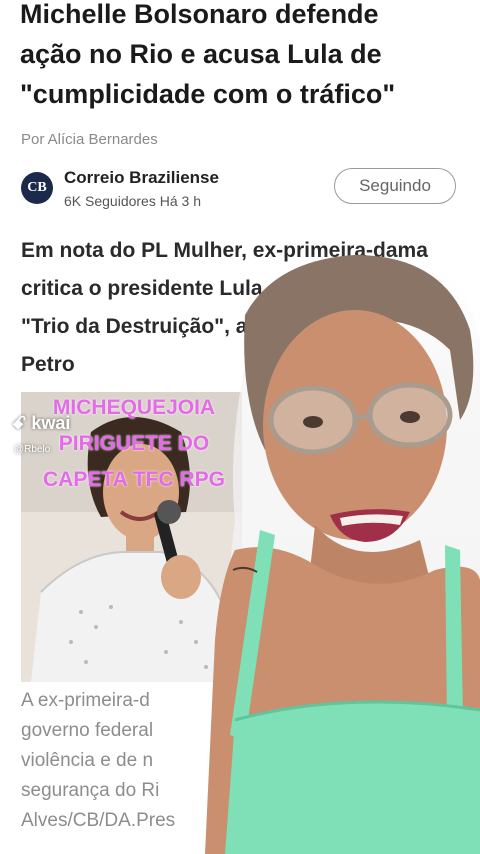  What do you see at coordinates (132, 201) in the screenshot?
I see `source-meta: 6K Seguidores Há 3 h` at bounding box center [132, 201].